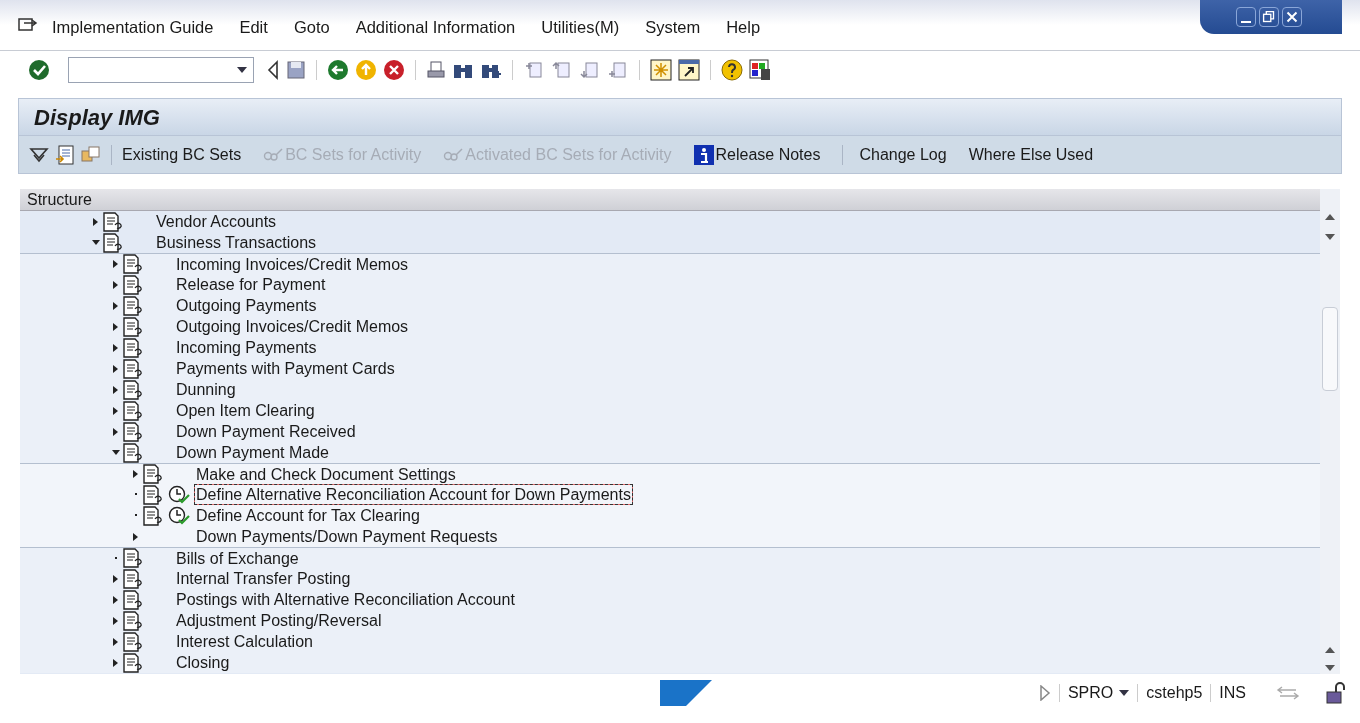 The image size is (1360, 723). I want to click on save-icon, so click(296, 69).